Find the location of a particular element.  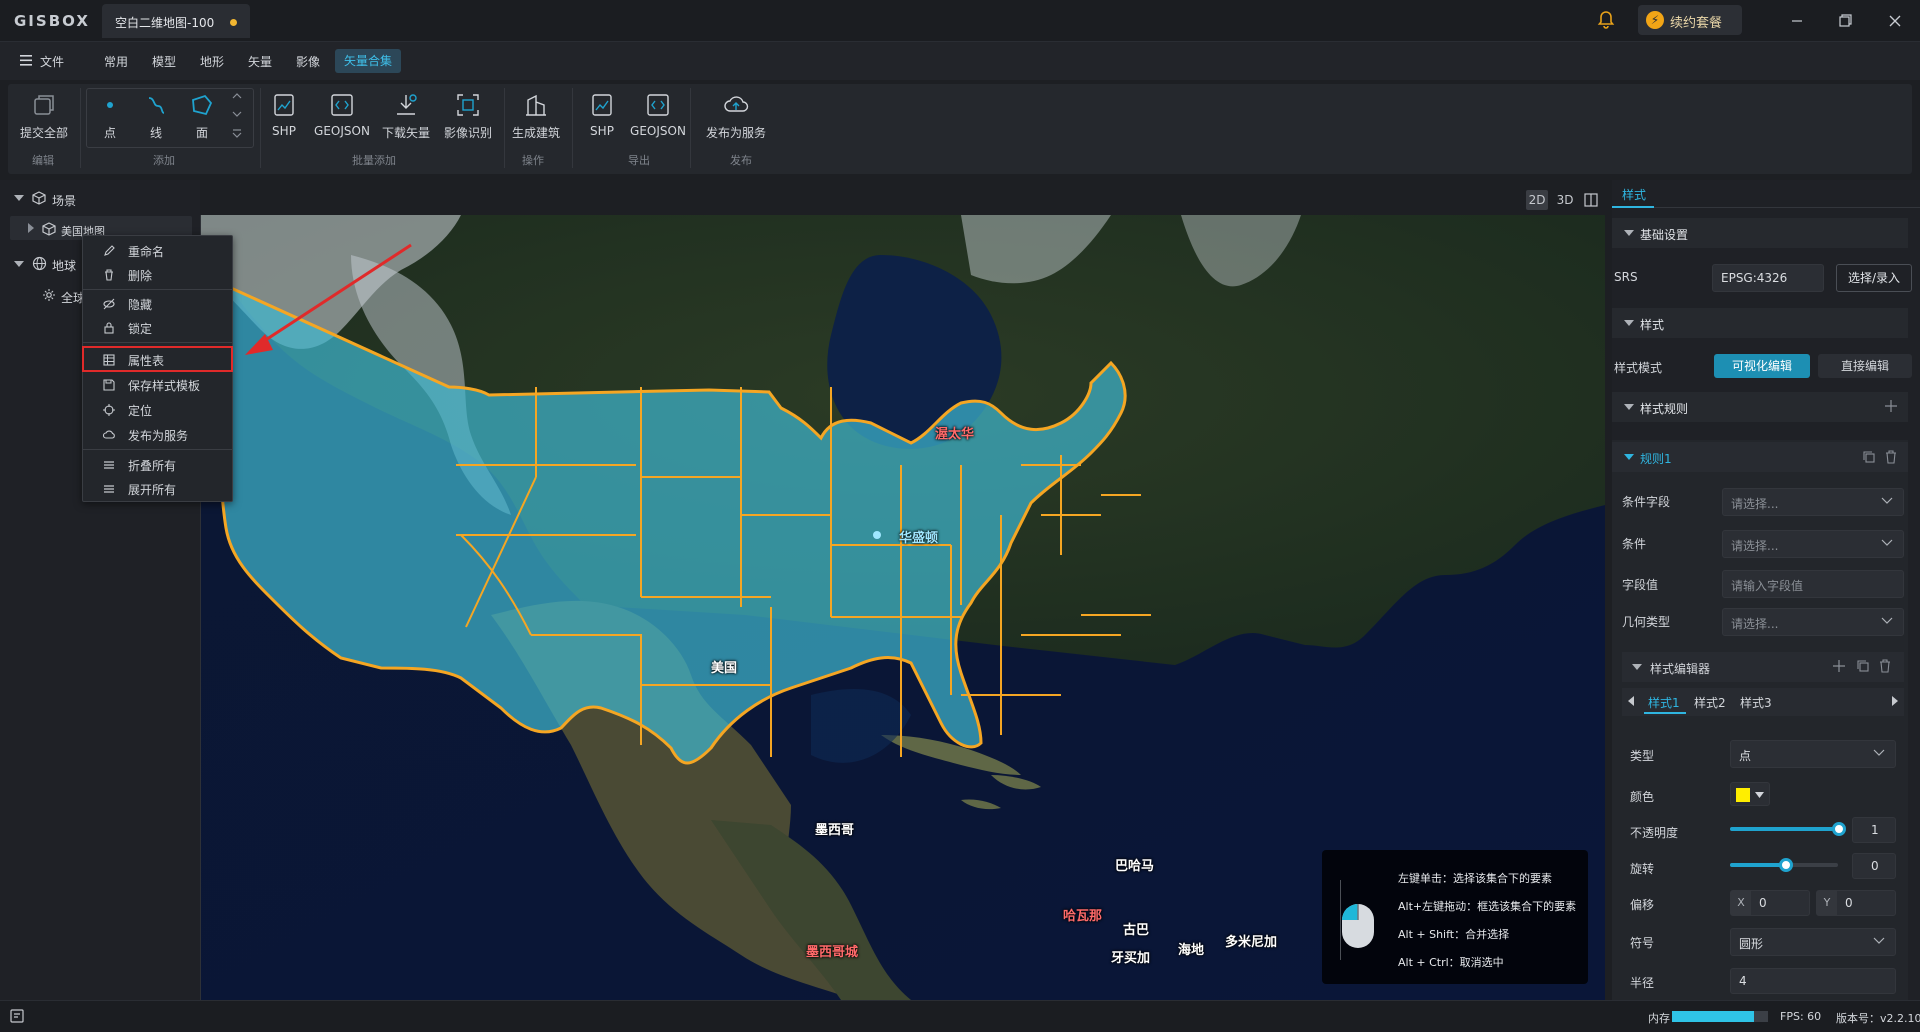

publish-service-button: 发布为服务 is located at coordinates (736, 115).